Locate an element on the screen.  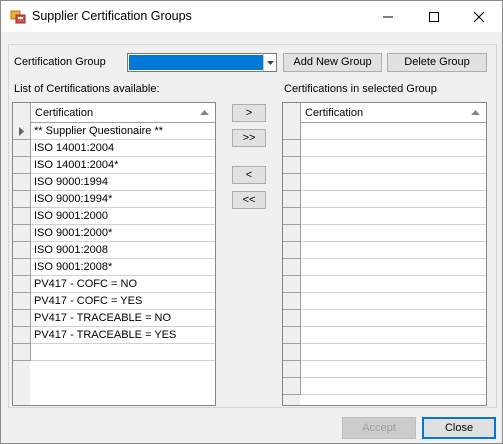
minimize-button is located at coordinates (388, 16).